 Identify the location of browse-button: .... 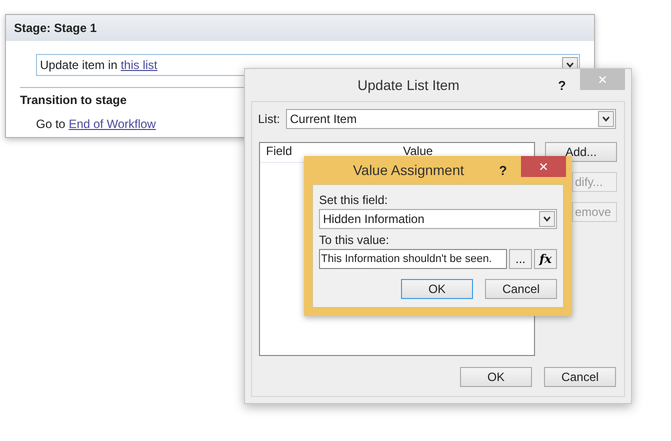
(520, 259).